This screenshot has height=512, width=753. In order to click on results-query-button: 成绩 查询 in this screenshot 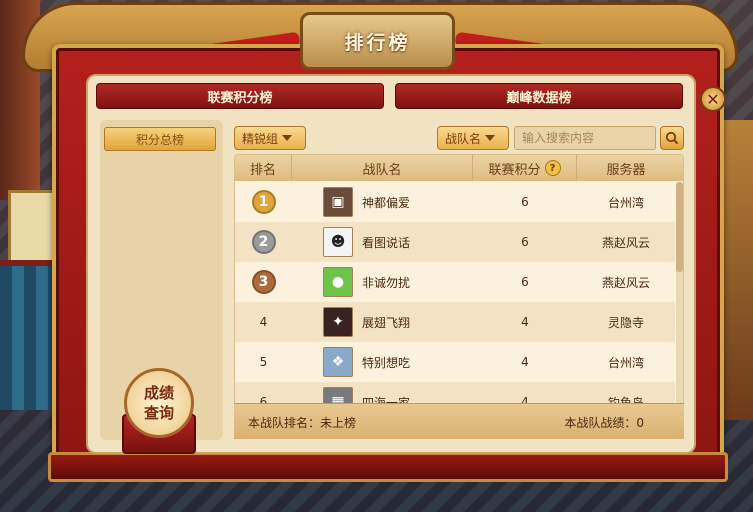, I will do `click(159, 403)`.